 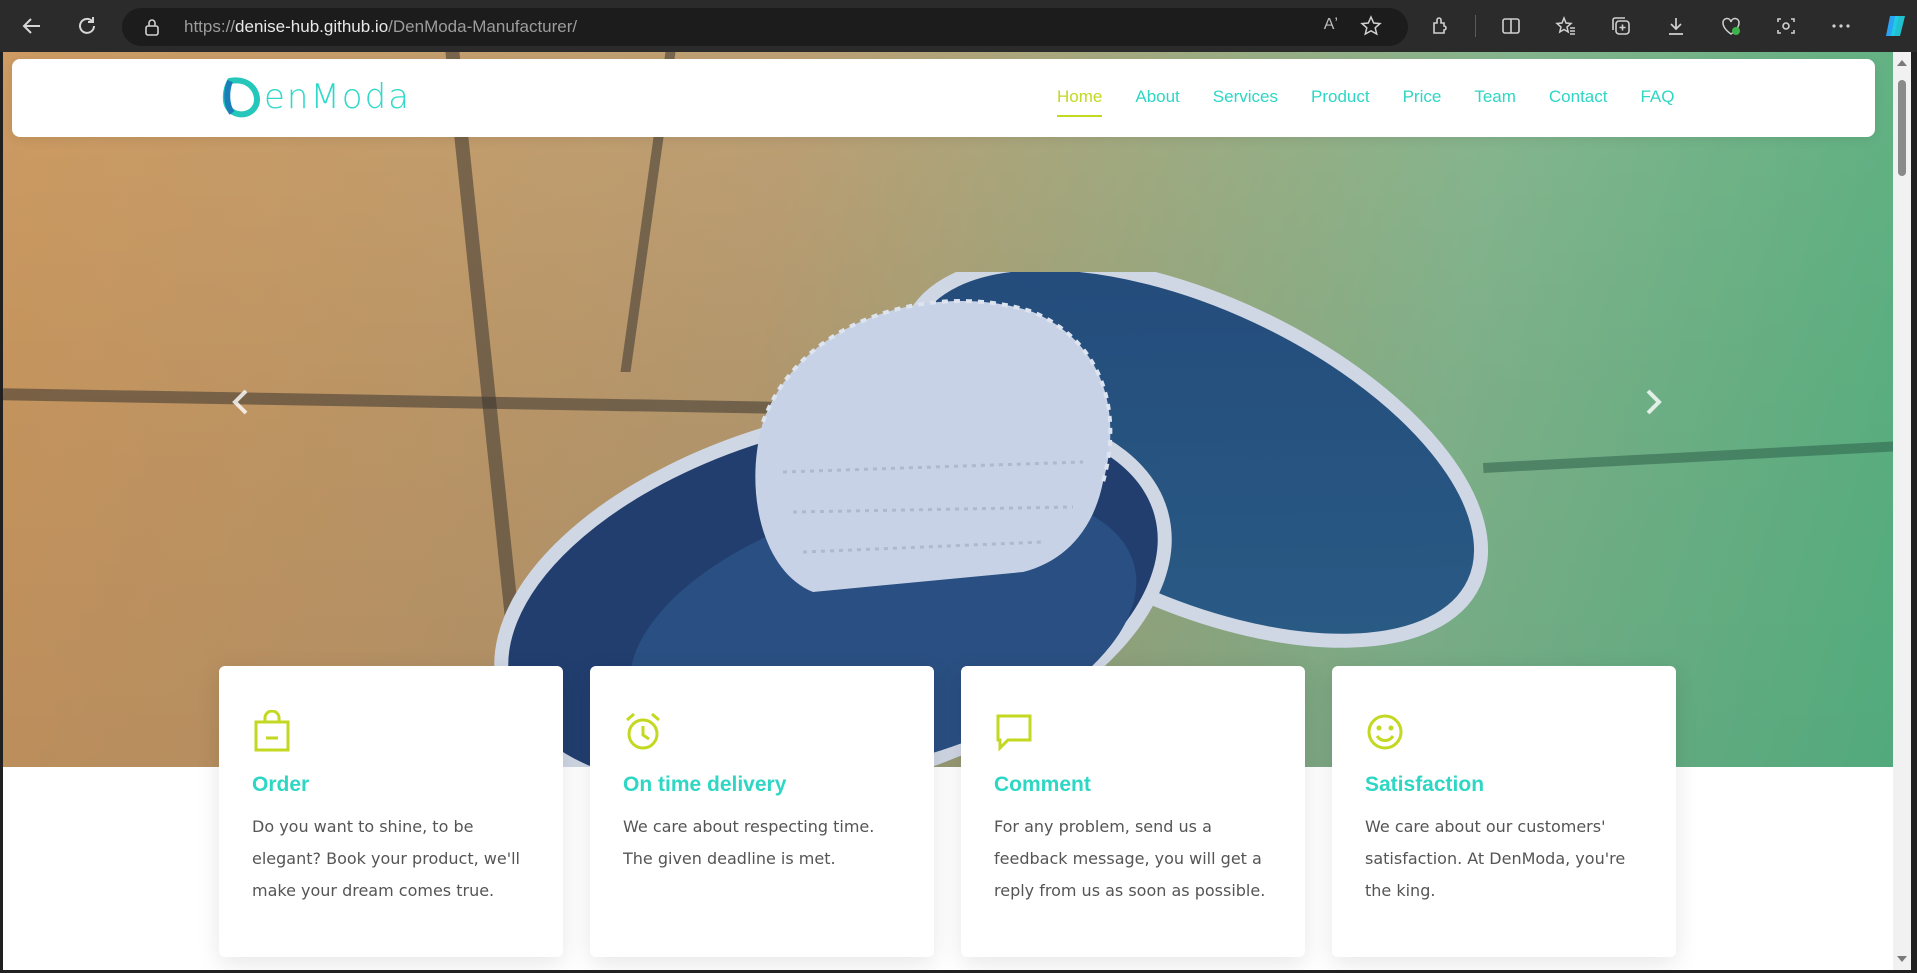 What do you see at coordinates (241, 97) in the screenshot?
I see `logo-mark-icon` at bounding box center [241, 97].